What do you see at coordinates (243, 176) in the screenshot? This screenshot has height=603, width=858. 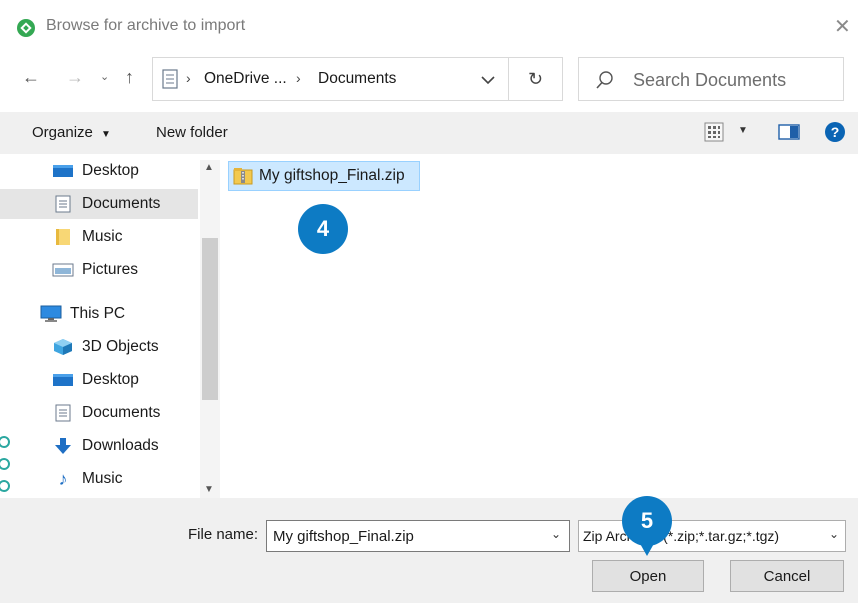 I see `zip-folder-icon` at bounding box center [243, 176].